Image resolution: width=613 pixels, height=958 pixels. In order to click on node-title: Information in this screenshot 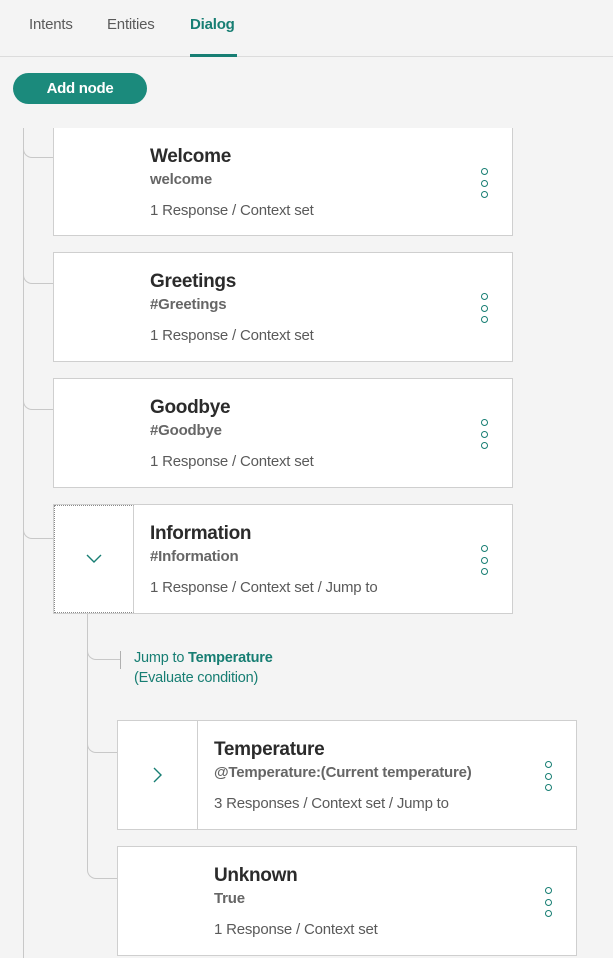, I will do `click(201, 533)`.